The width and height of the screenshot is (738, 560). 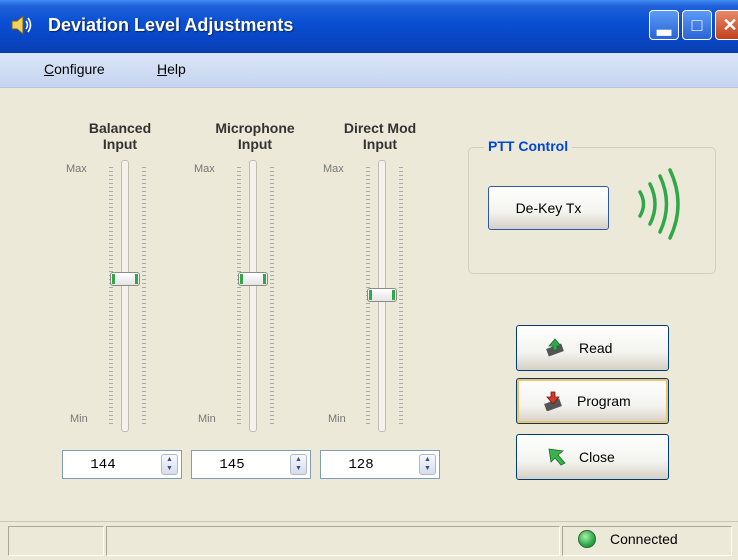 What do you see at coordinates (587, 539) in the screenshot?
I see `connection-status-led-icon` at bounding box center [587, 539].